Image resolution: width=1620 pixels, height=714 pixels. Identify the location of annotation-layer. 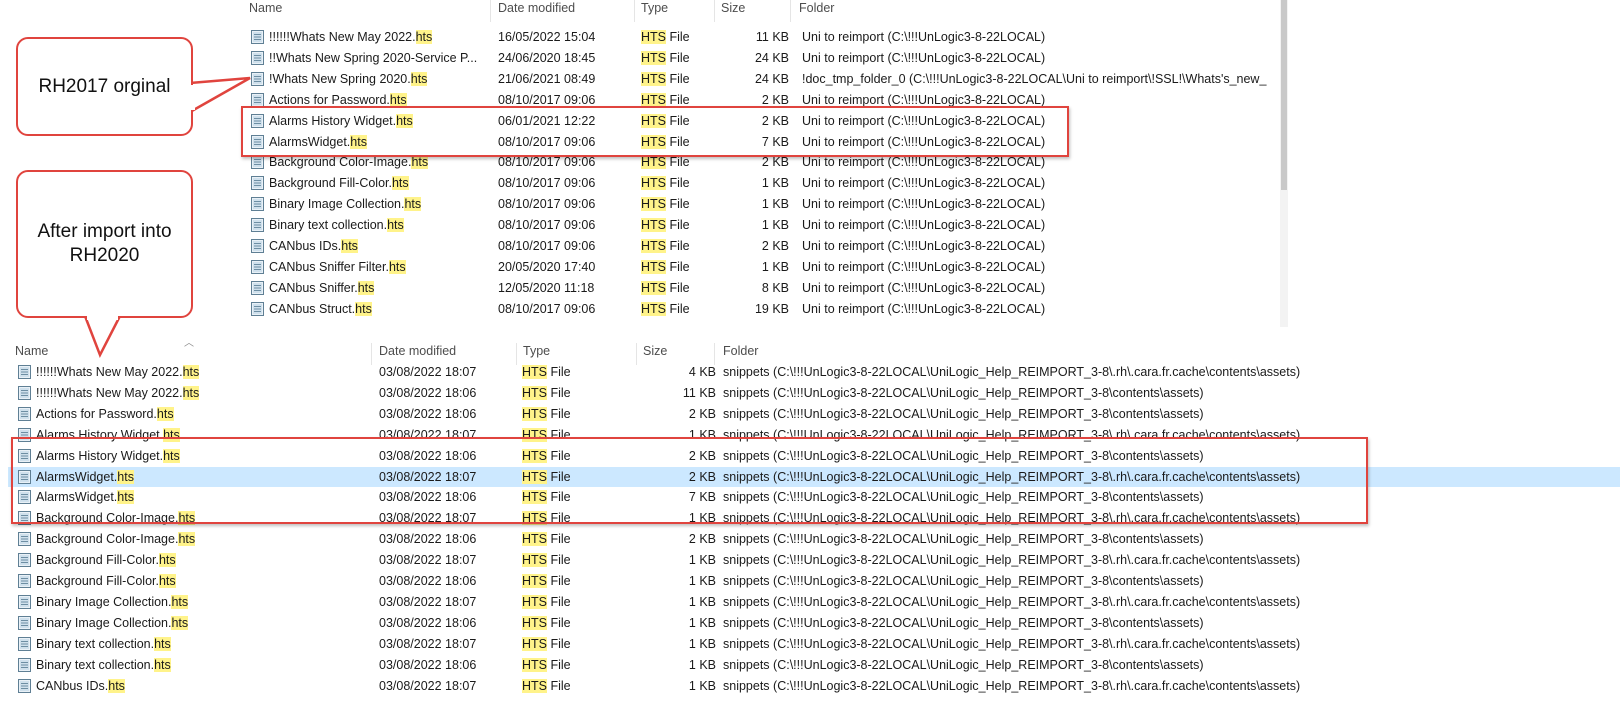
(167, 217).